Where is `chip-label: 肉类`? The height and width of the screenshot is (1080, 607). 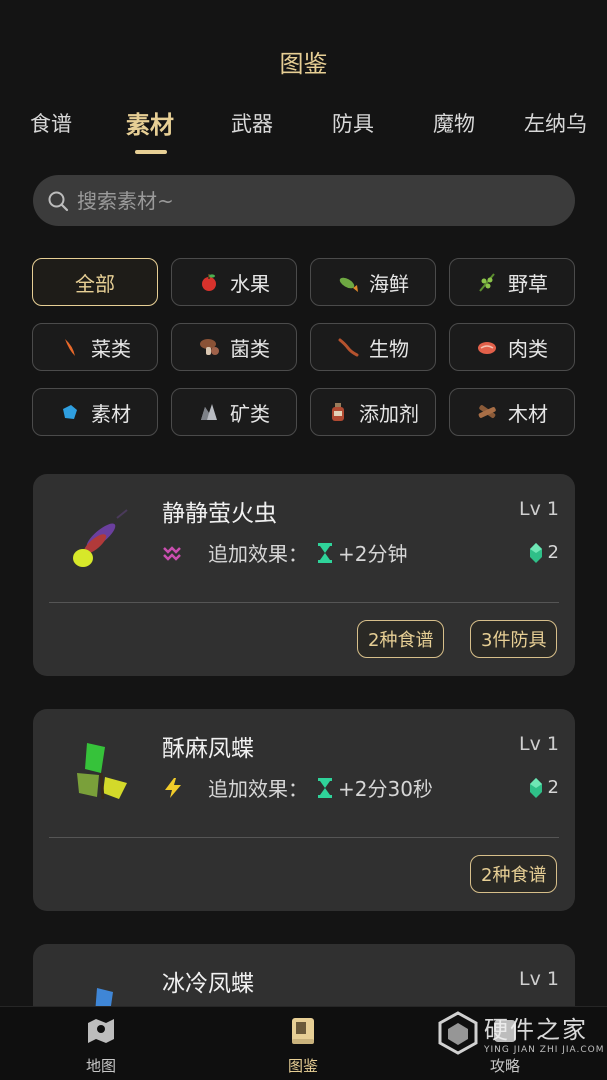
chip-label: 肉类 is located at coordinates (528, 348).